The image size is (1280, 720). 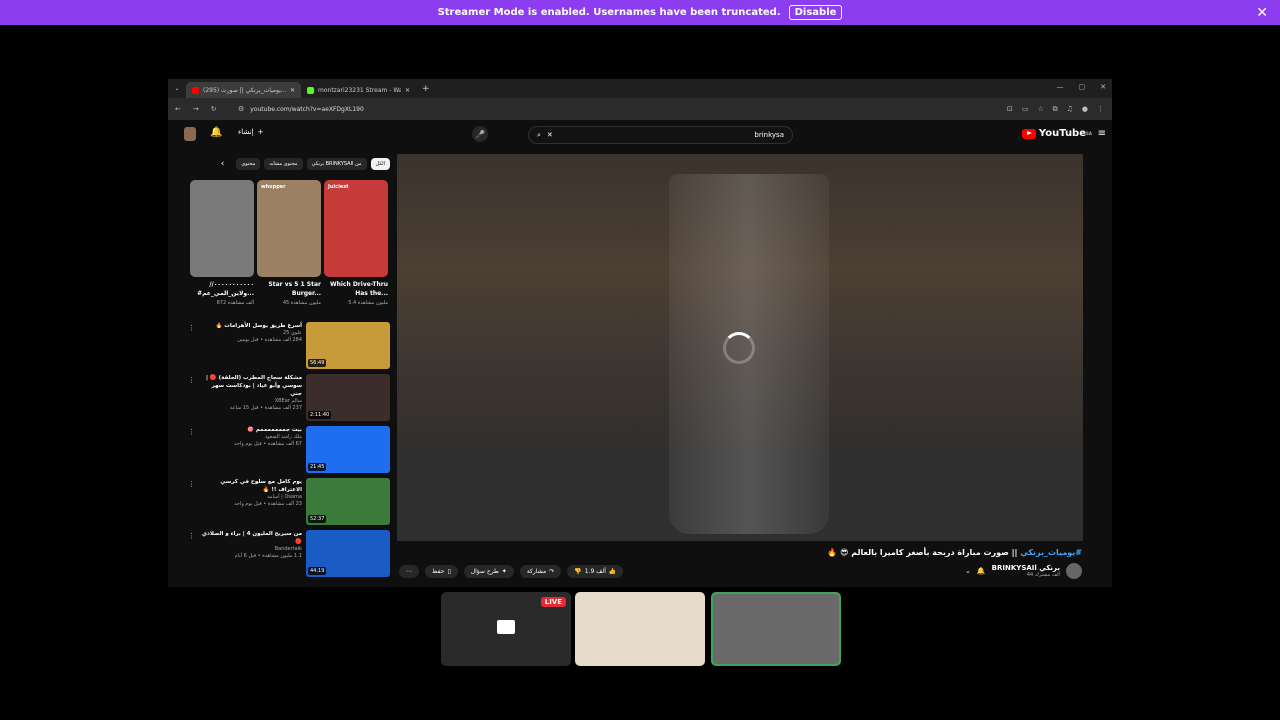 What do you see at coordinates (268, 556) in the screenshot?
I see `video-stats: 1.1 مليون مشاهدة • قبل 6 أيام` at bounding box center [268, 556].